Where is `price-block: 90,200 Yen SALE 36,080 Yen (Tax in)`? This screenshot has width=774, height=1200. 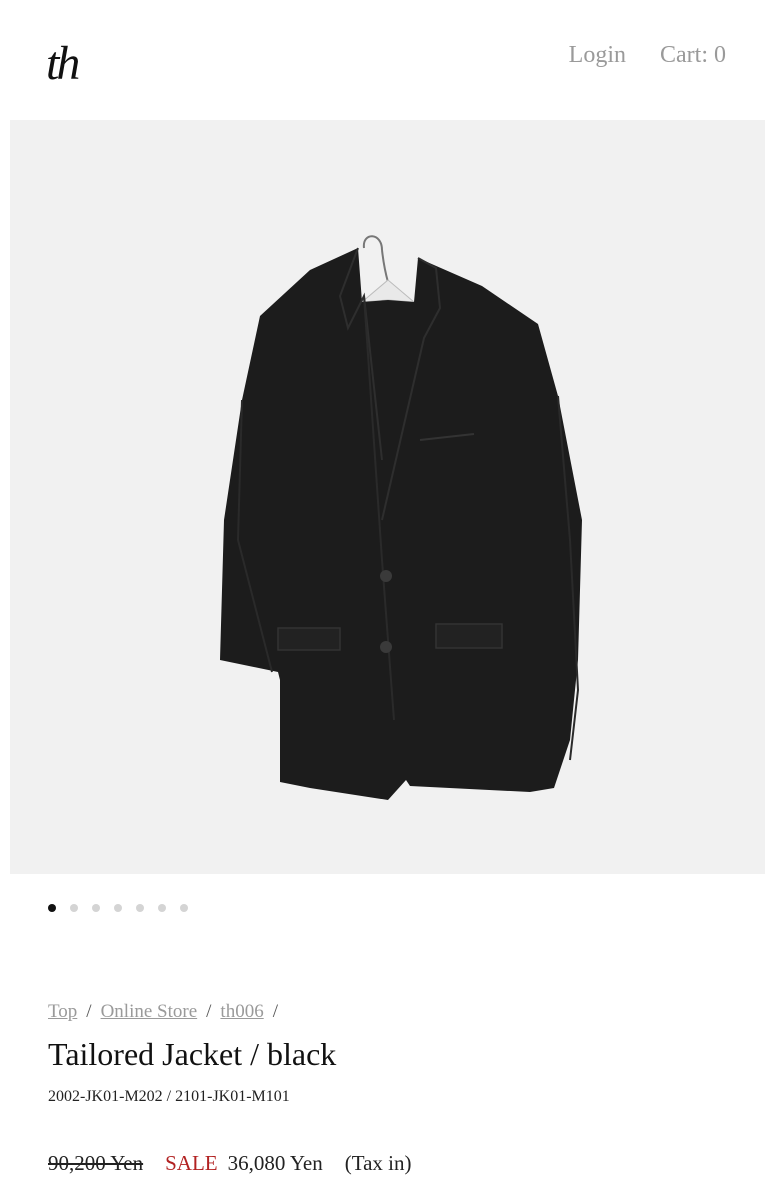 price-block: 90,200 Yen SALE 36,080 Yen (Tax in) is located at coordinates (229, 1163).